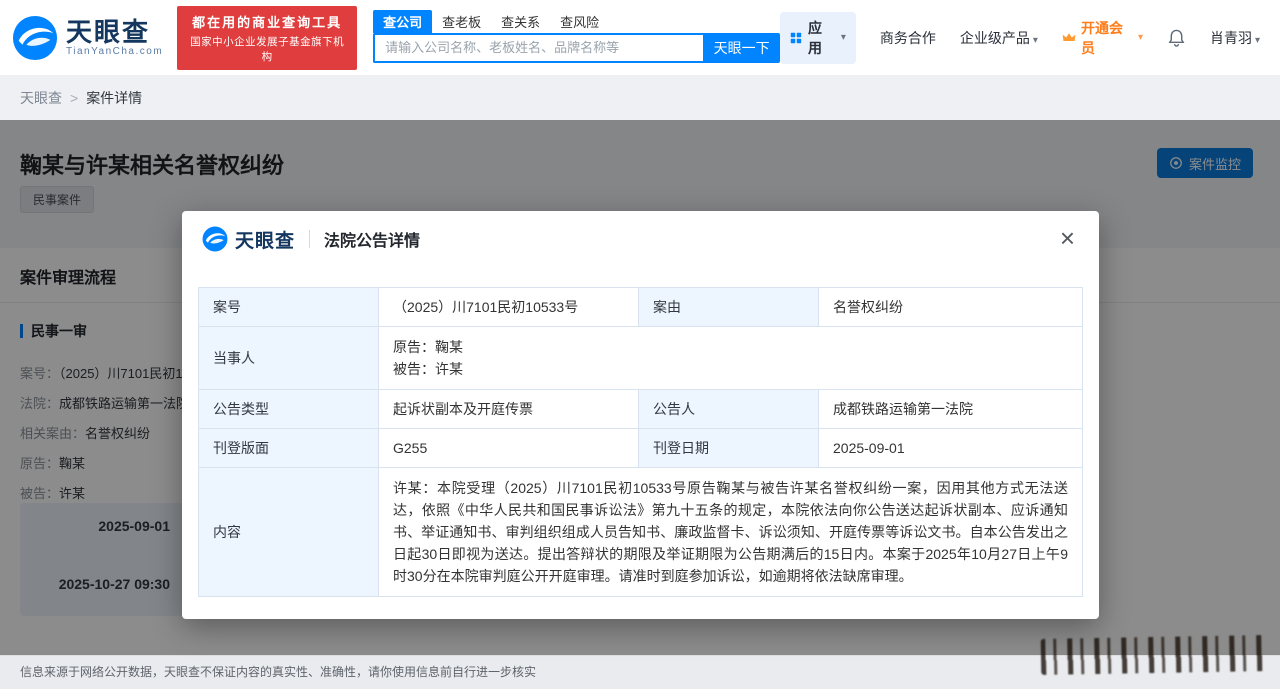  What do you see at coordinates (950, 409) in the screenshot?
I see `cell-announcer-value: 成都铁路运输第一法院` at bounding box center [950, 409].